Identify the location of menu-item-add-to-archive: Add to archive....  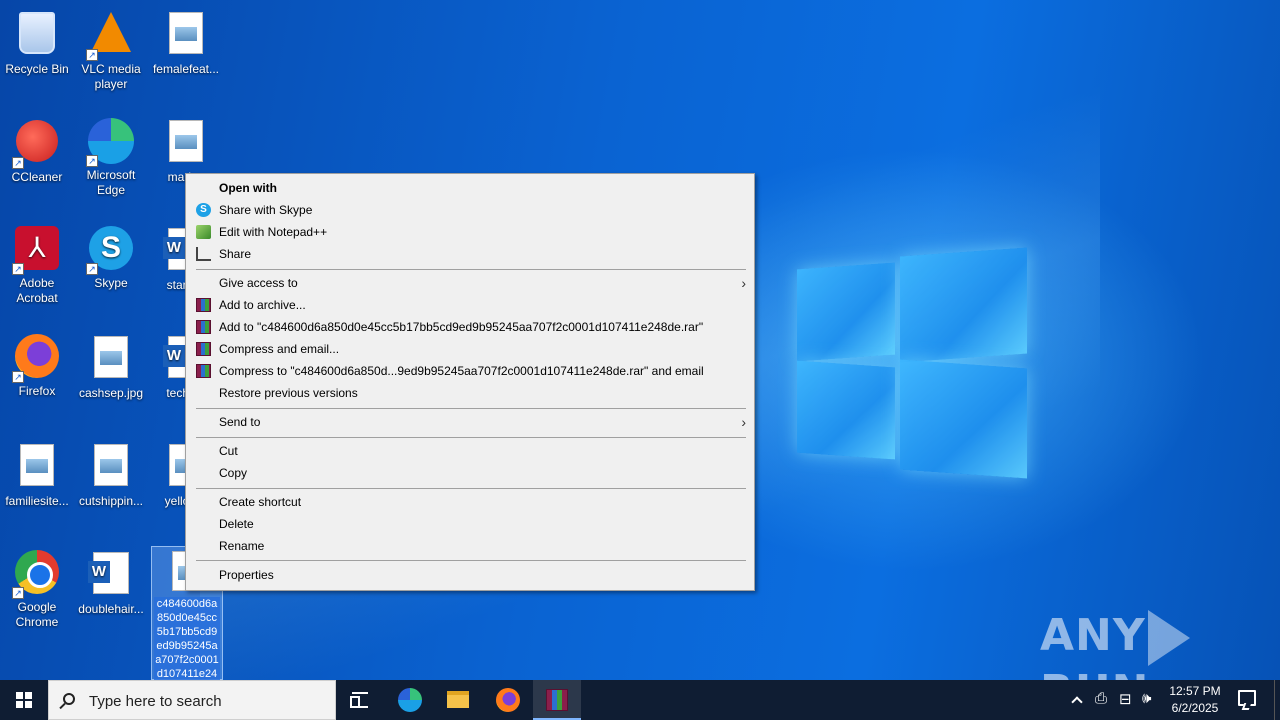
(470, 305).